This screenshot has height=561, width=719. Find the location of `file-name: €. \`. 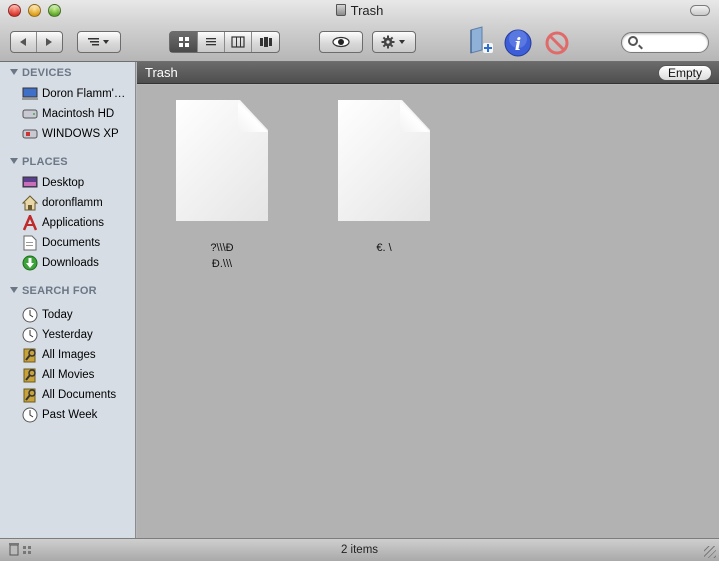

file-name: €. \ is located at coordinates (384, 248).